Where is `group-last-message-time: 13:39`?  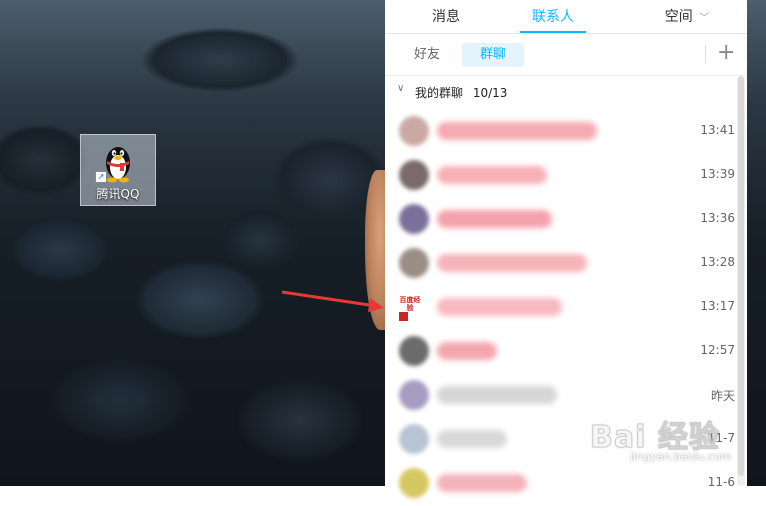
group-last-message-time: 13:39 is located at coordinates (717, 174).